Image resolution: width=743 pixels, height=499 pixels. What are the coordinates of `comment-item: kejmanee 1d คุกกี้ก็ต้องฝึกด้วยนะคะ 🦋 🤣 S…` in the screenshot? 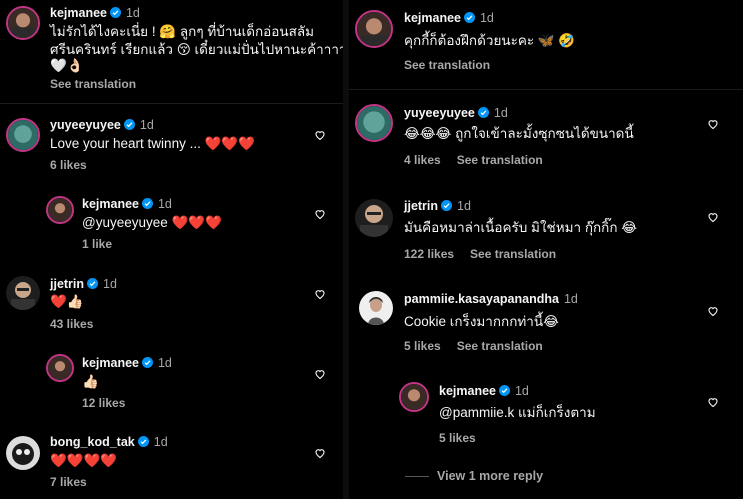 It's located at (546, 43).